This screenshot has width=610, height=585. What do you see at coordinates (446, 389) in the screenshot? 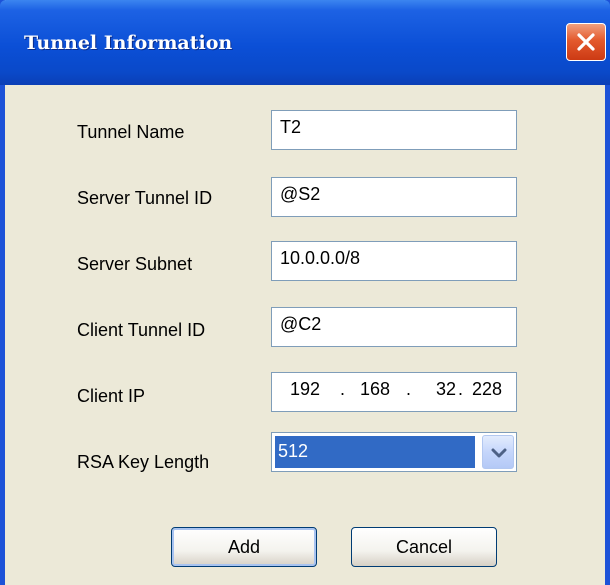
I see `ip-octet-3: 32` at bounding box center [446, 389].